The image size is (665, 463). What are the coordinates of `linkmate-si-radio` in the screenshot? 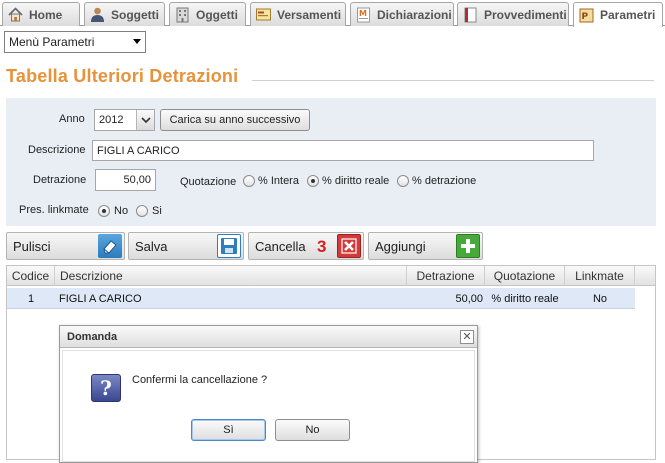 It's located at (142, 211).